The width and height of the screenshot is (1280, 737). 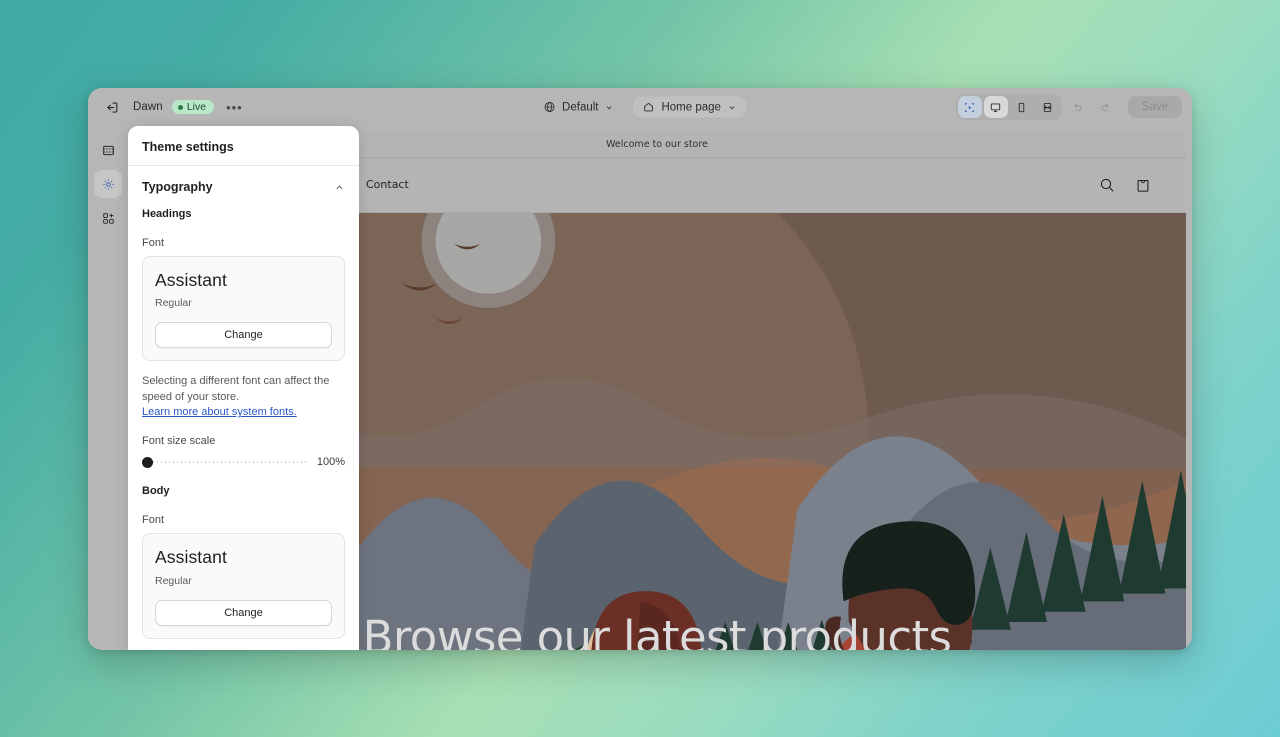 What do you see at coordinates (1143, 185) in the screenshot?
I see `cart-icon` at bounding box center [1143, 185].